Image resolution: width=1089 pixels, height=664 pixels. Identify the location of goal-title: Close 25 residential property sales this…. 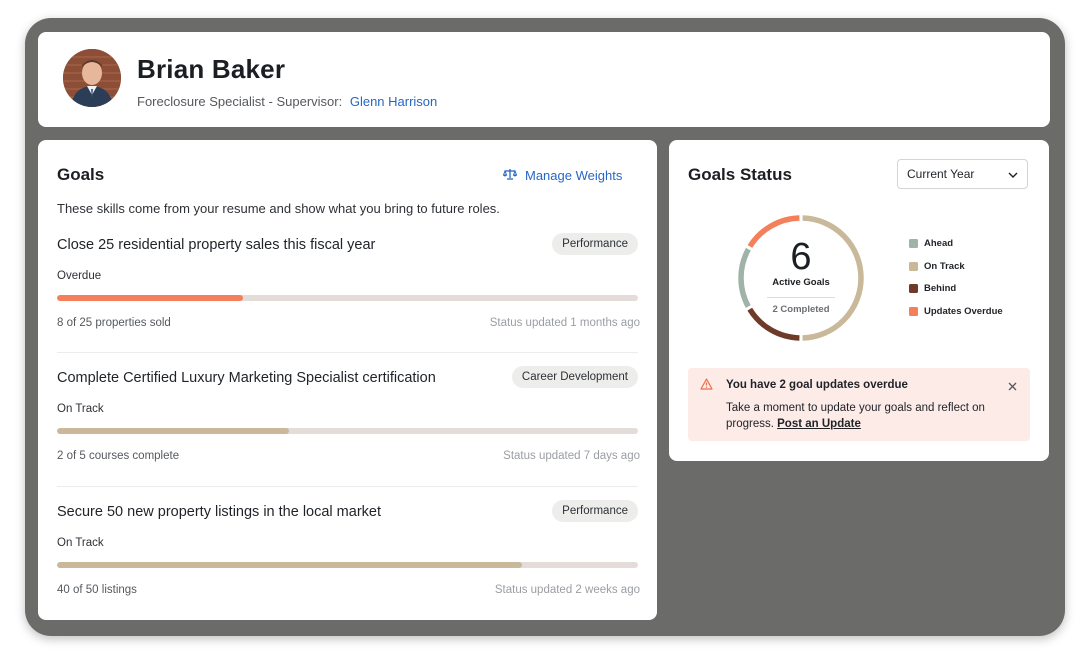
(216, 245).